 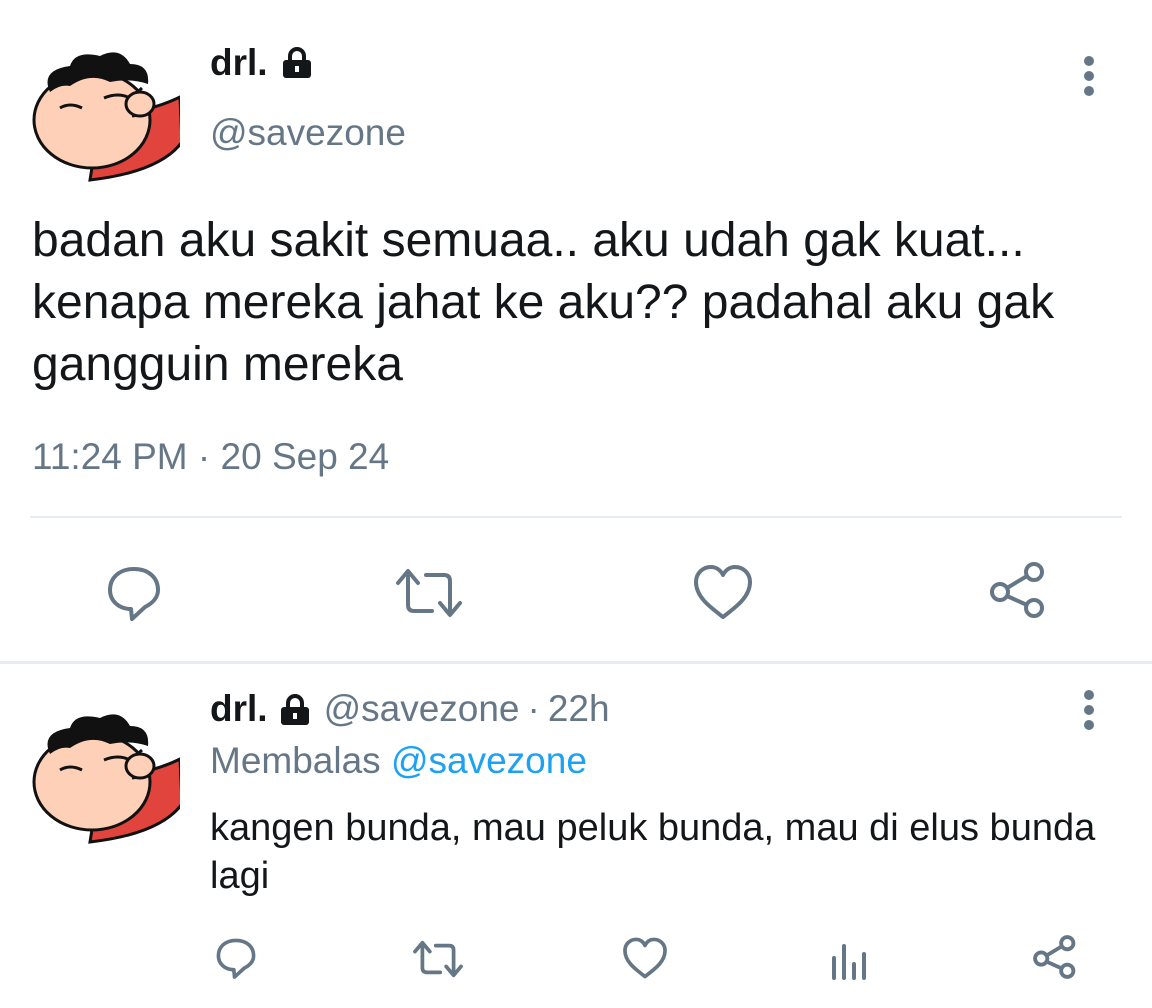 I want to click on replying-label: Membalas, so click(x=295, y=760).